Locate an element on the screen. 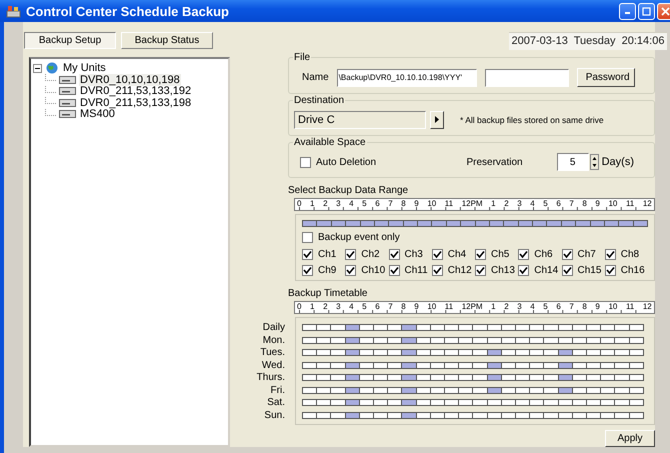  minimize-button is located at coordinates (627, 11).